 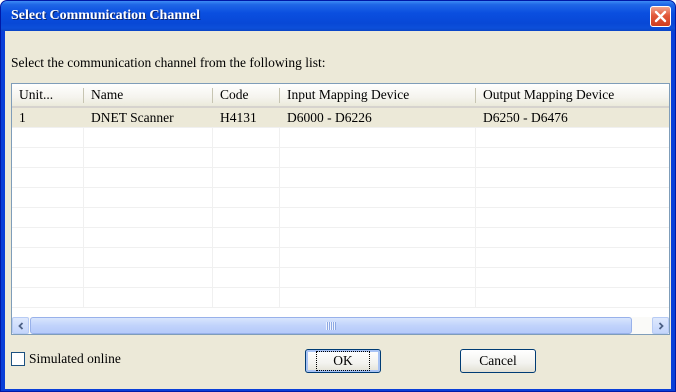 I want to click on cell-input-mapping: D6000 - D6226, so click(x=329, y=117).